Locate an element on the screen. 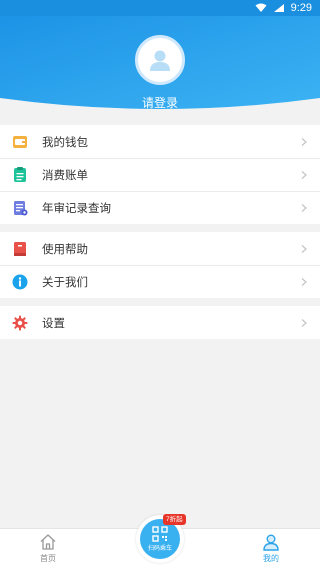 The width and height of the screenshot is (320, 569). avatar is located at coordinates (160, 60).